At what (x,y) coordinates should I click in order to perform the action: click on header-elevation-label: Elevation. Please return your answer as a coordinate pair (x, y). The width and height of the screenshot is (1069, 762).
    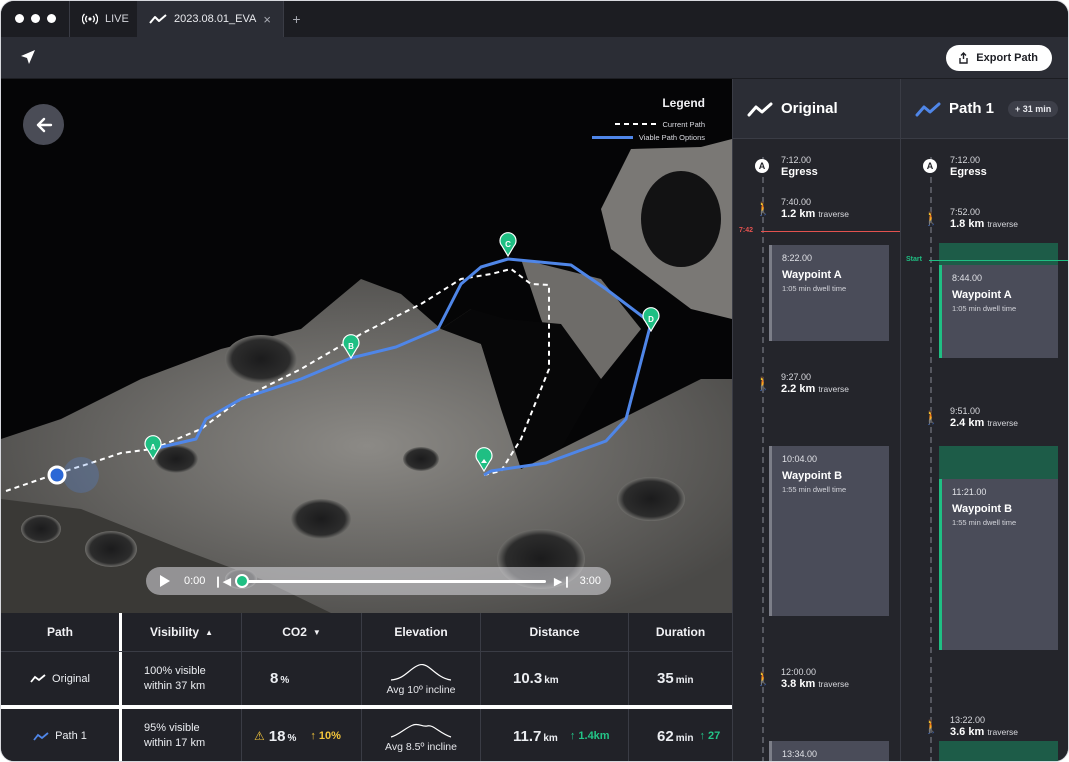
    Looking at the image, I should click on (421, 632).